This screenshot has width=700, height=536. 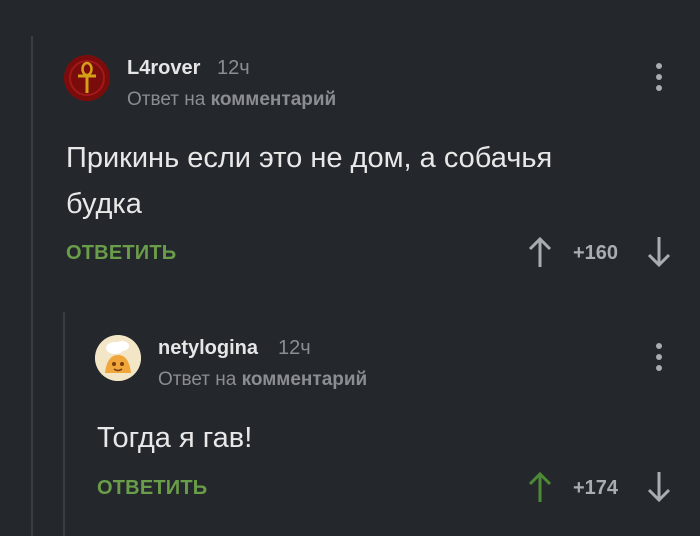 What do you see at coordinates (596, 488) in the screenshot?
I see `score: +174` at bounding box center [596, 488].